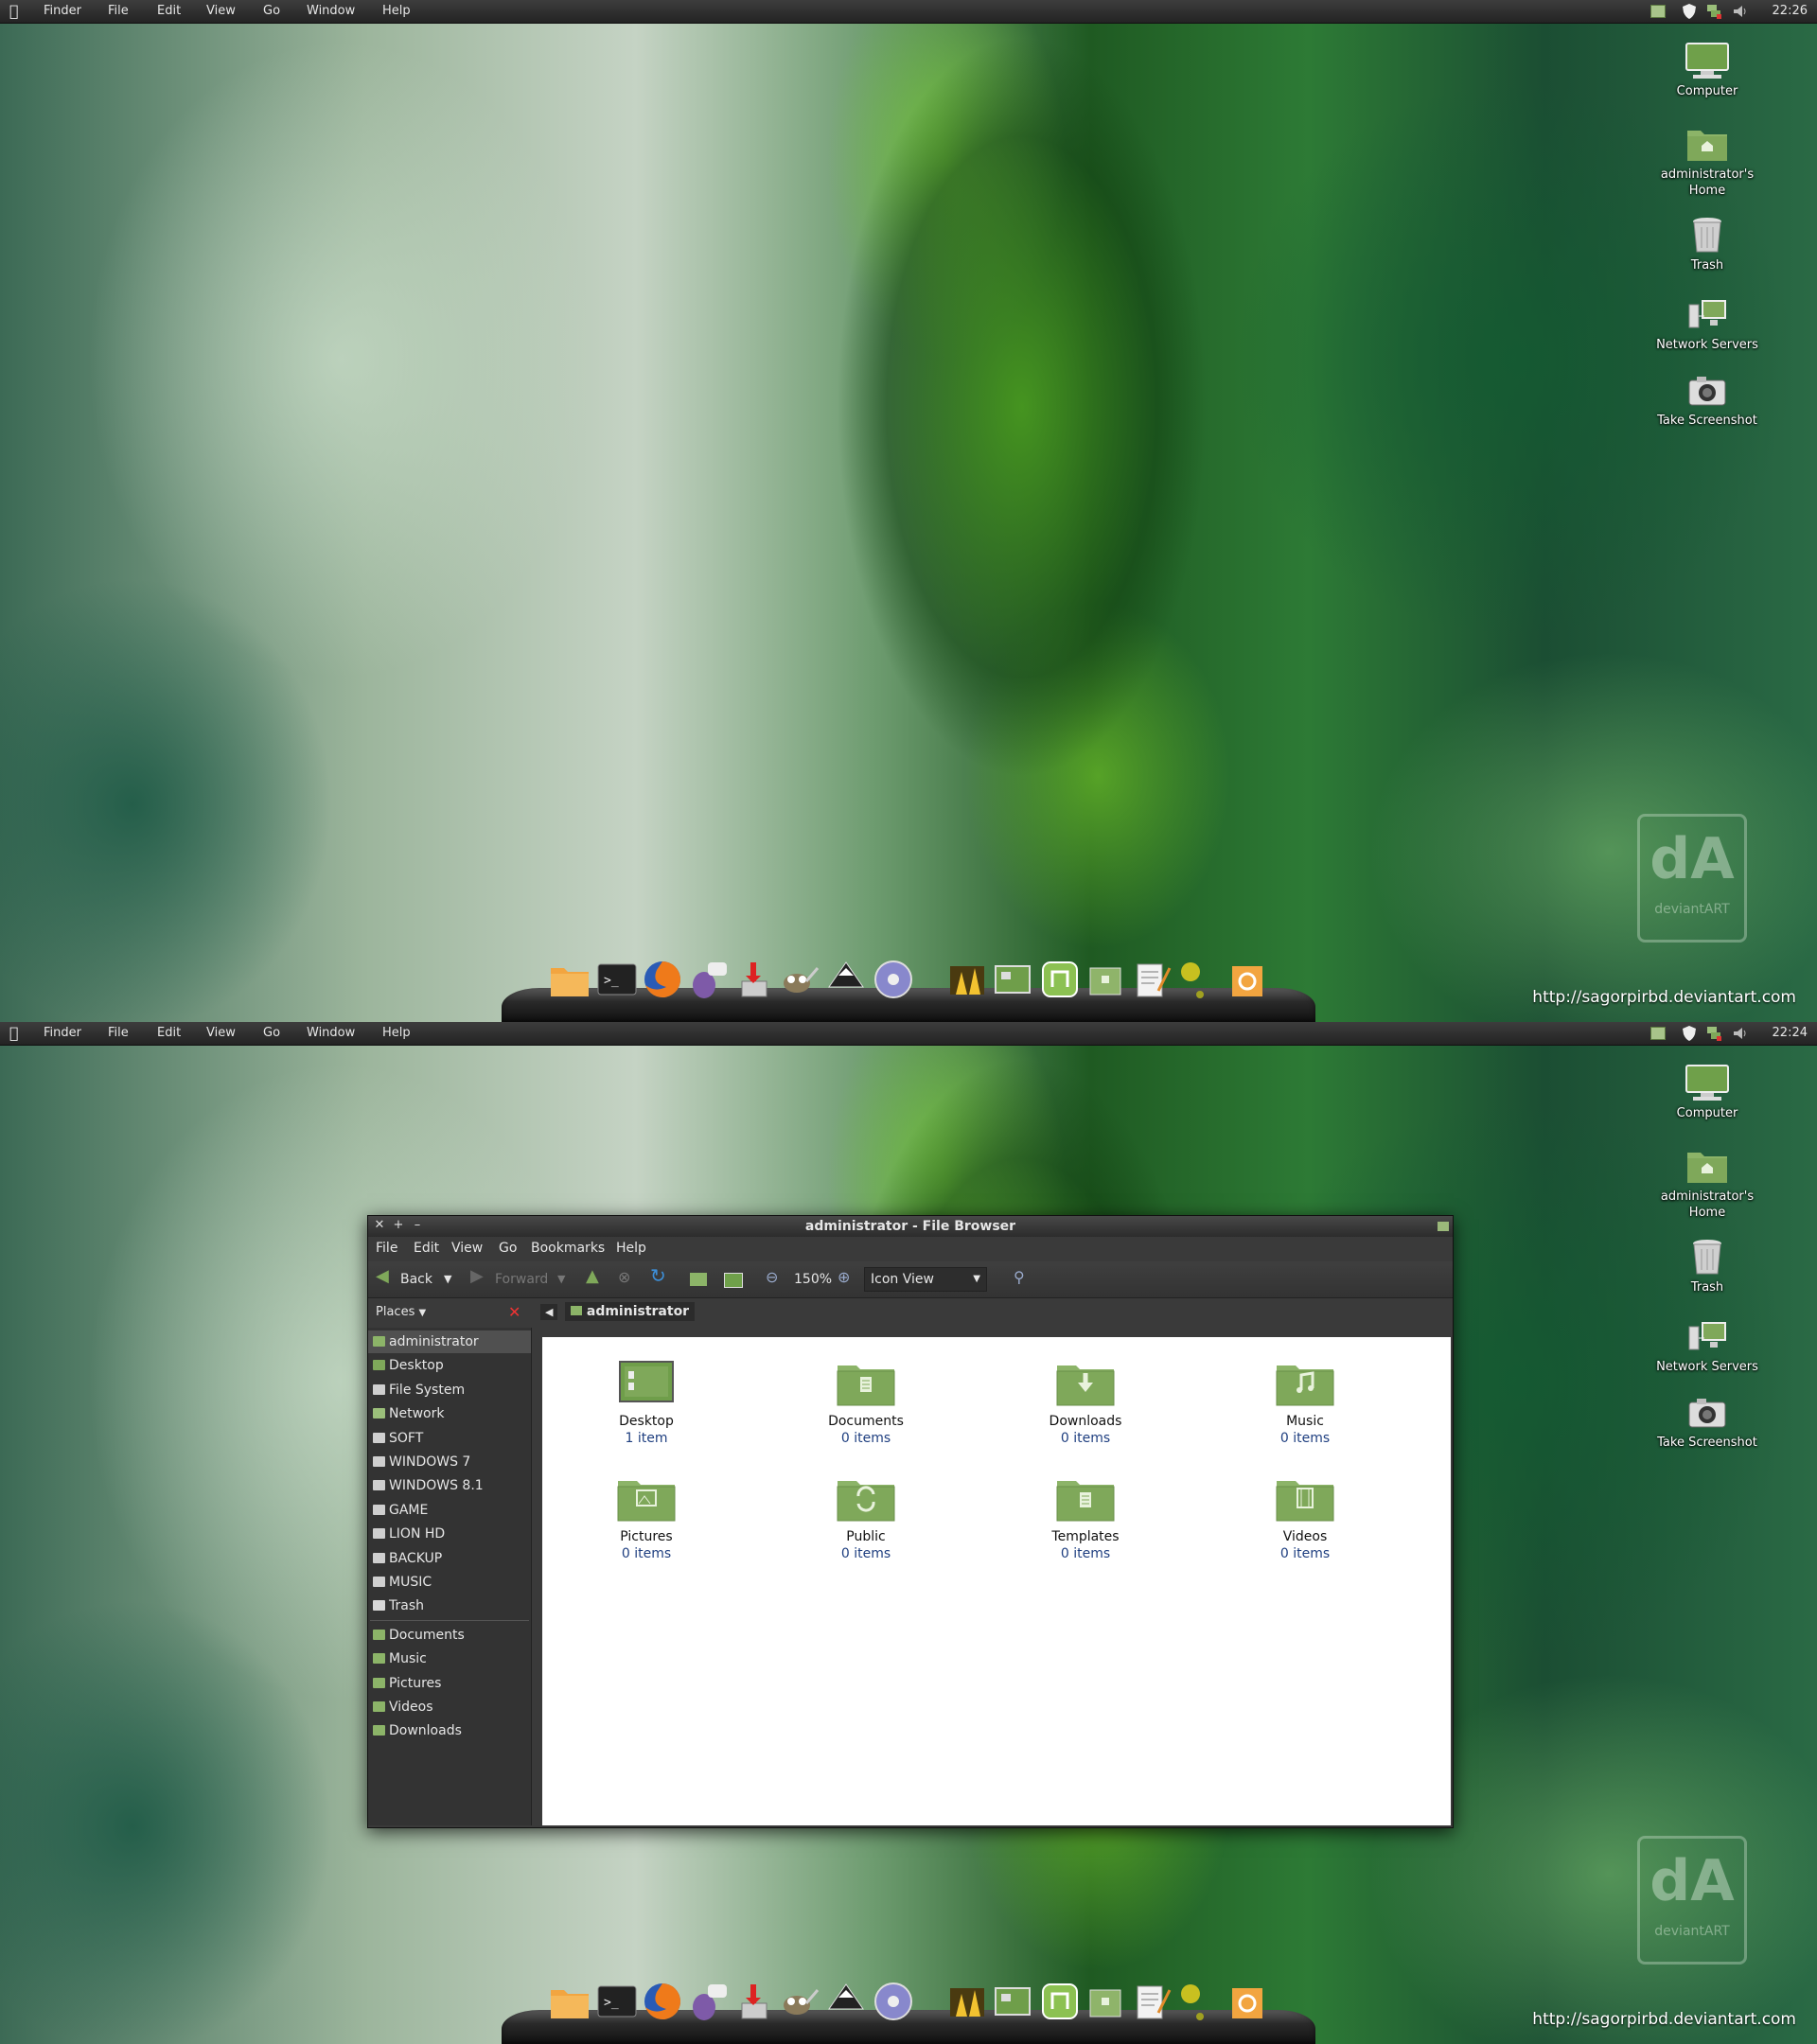 The image size is (1817, 2044). What do you see at coordinates (866, 1516) in the screenshot?
I see `file-item-public: Public 0 items` at bounding box center [866, 1516].